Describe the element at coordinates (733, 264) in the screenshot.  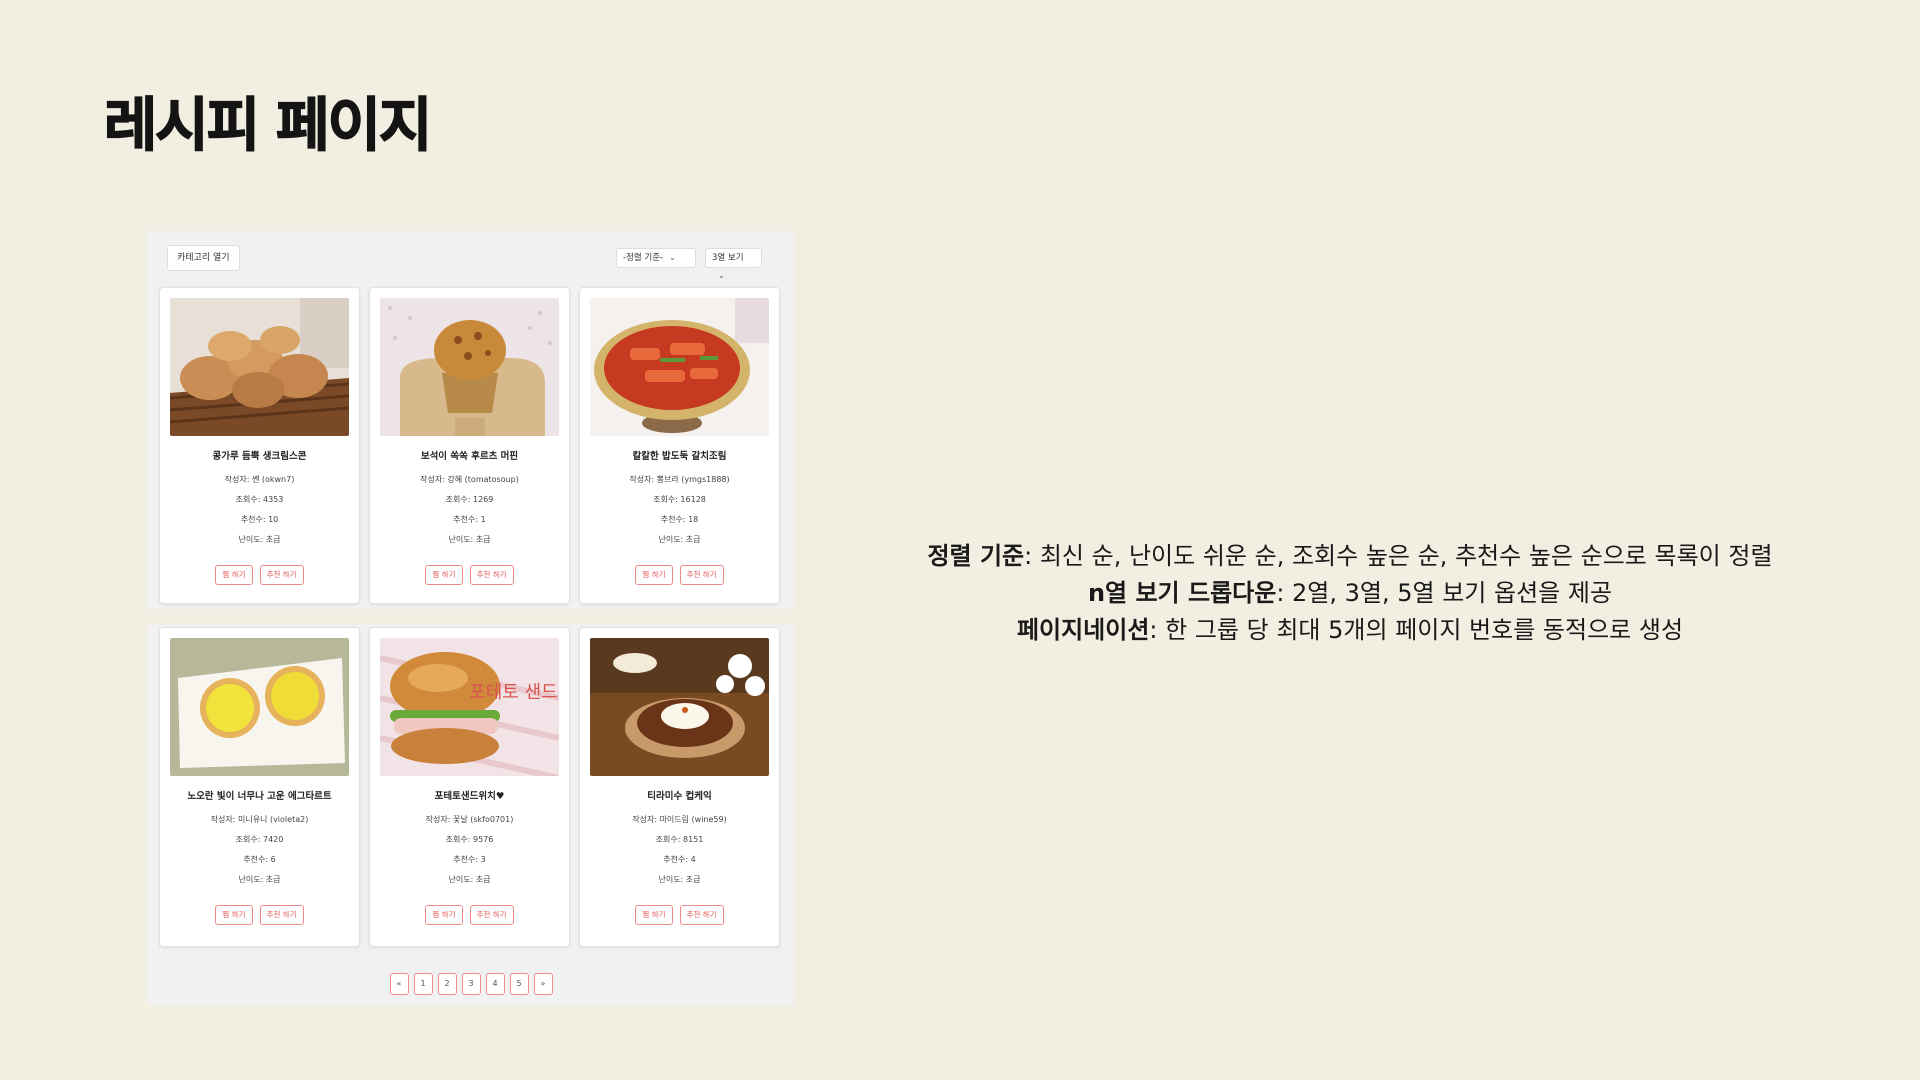
I see `view-columns-select: 3열 보기 ⌄` at that location.